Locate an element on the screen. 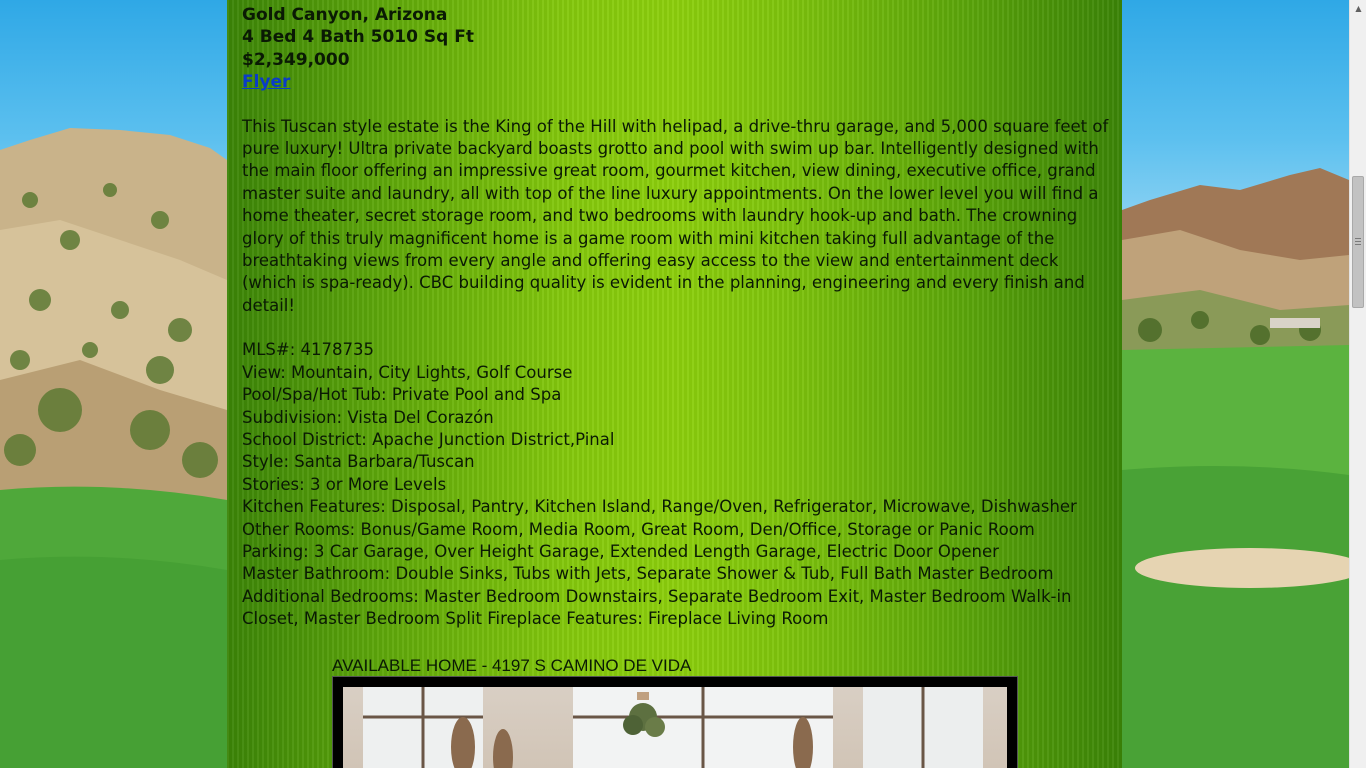 Image resolution: width=1366 pixels, height=768 pixels. available-home-title: AVAILABLE HOME - 4197 S CAMINO DE VIDA is located at coordinates (512, 665).